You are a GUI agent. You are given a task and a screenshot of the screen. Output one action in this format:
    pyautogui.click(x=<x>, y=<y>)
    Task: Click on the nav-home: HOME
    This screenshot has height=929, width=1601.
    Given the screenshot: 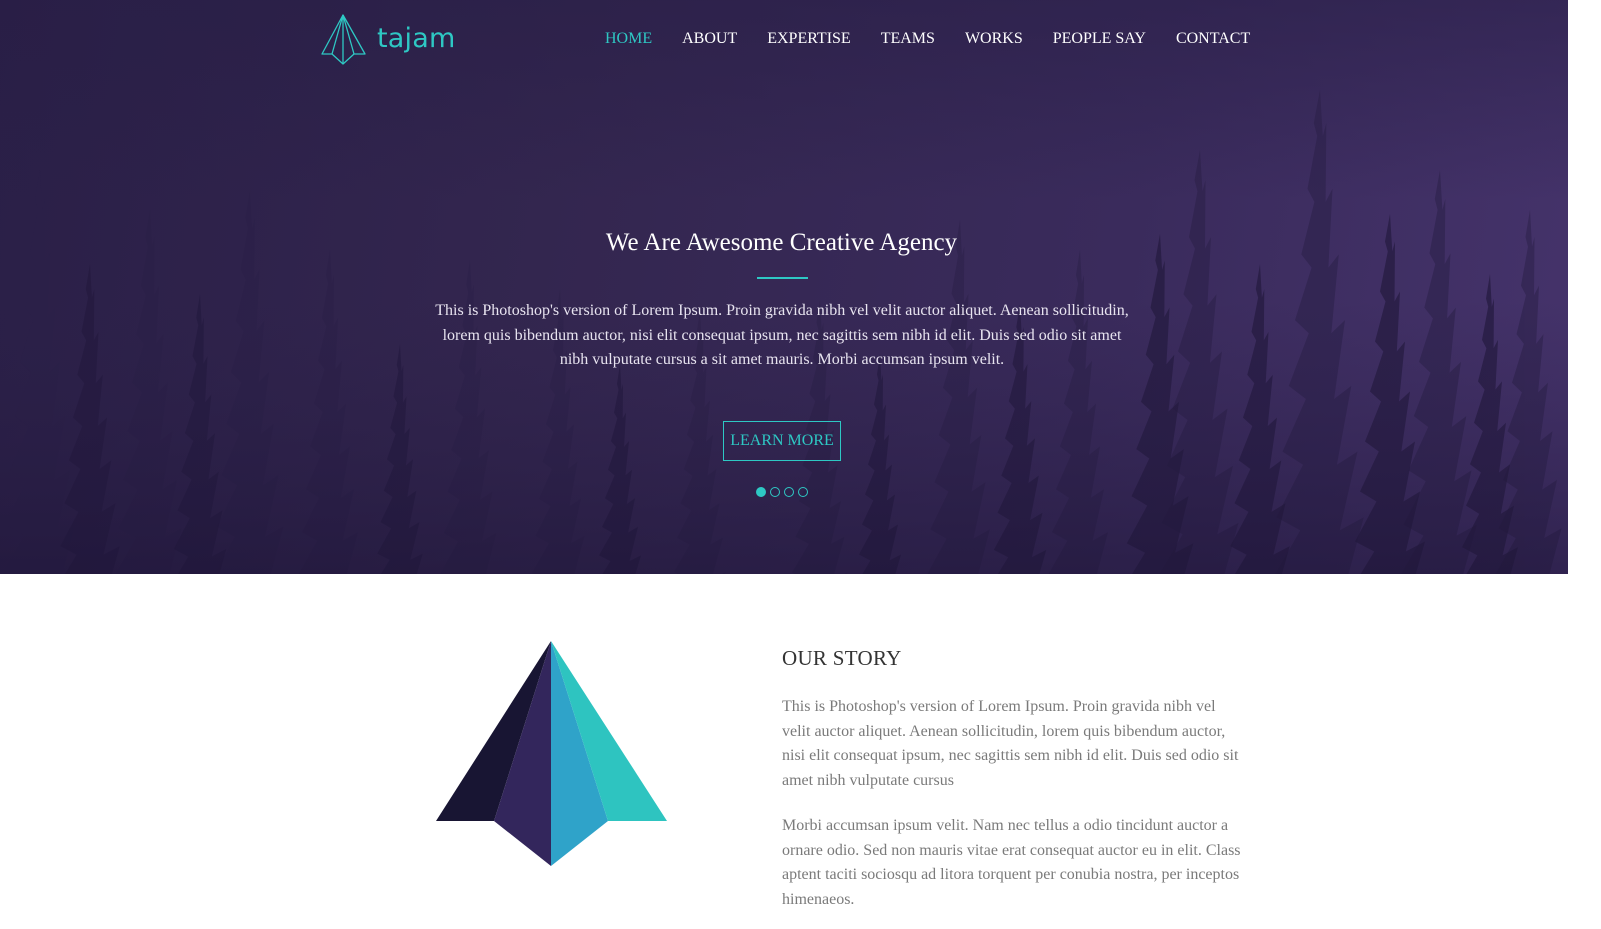 What is the action you would take?
    pyautogui.click(x=628, y=39)
    